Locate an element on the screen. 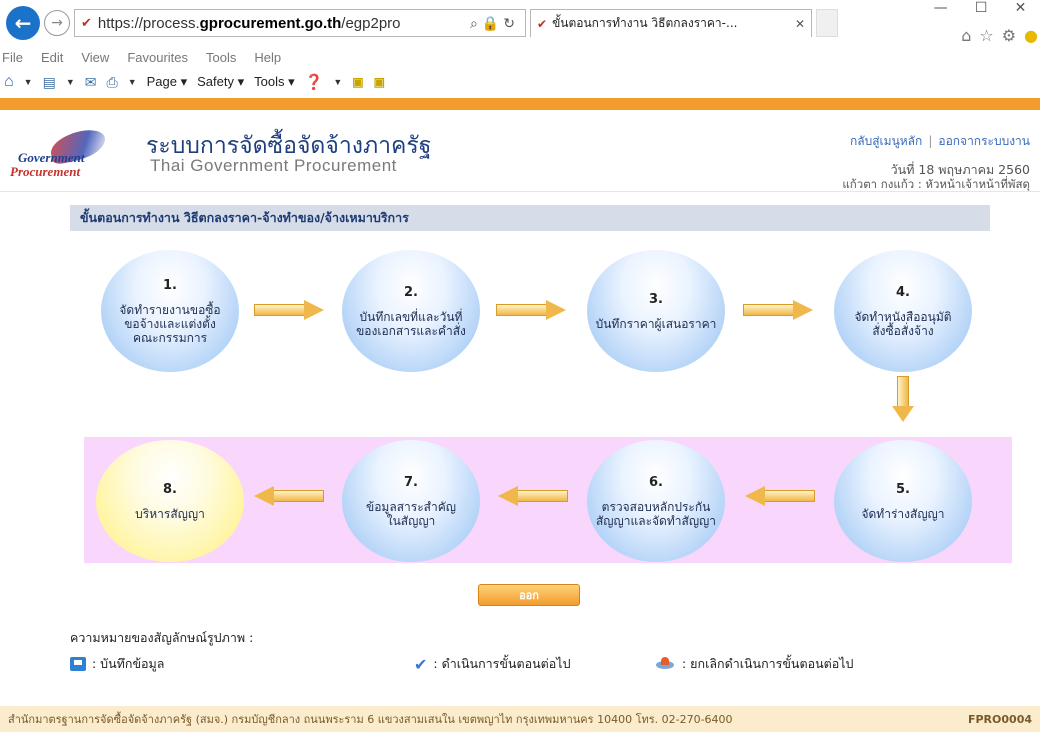 Image resolution: width=1040 pixels, height=742 pixels. page-menu: Page ▾ is located at coordinates (167, 82).